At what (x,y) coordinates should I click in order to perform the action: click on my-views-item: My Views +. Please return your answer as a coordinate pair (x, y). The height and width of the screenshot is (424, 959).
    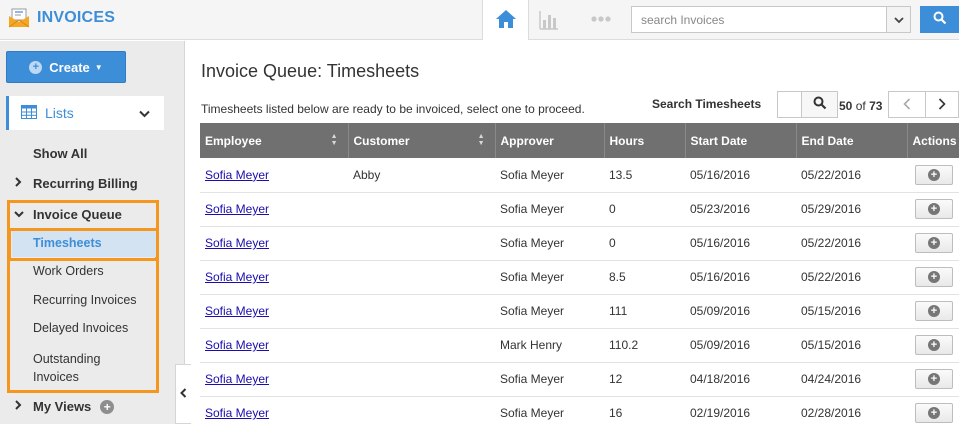
    Looking at the image, I should click on (64, 406).